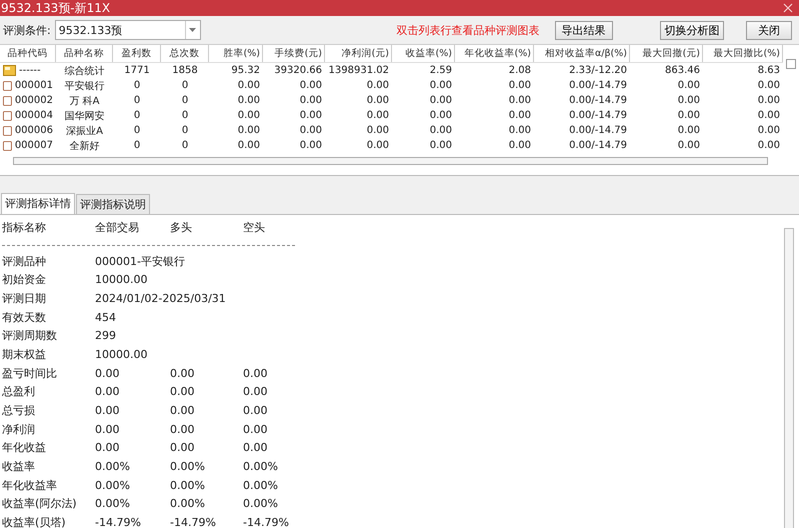 The height and width of the screenshot is (528, 799). Describe the element at coordinates (519, 70) in the screenshot. I see `table-cell: 2.08` at that location.